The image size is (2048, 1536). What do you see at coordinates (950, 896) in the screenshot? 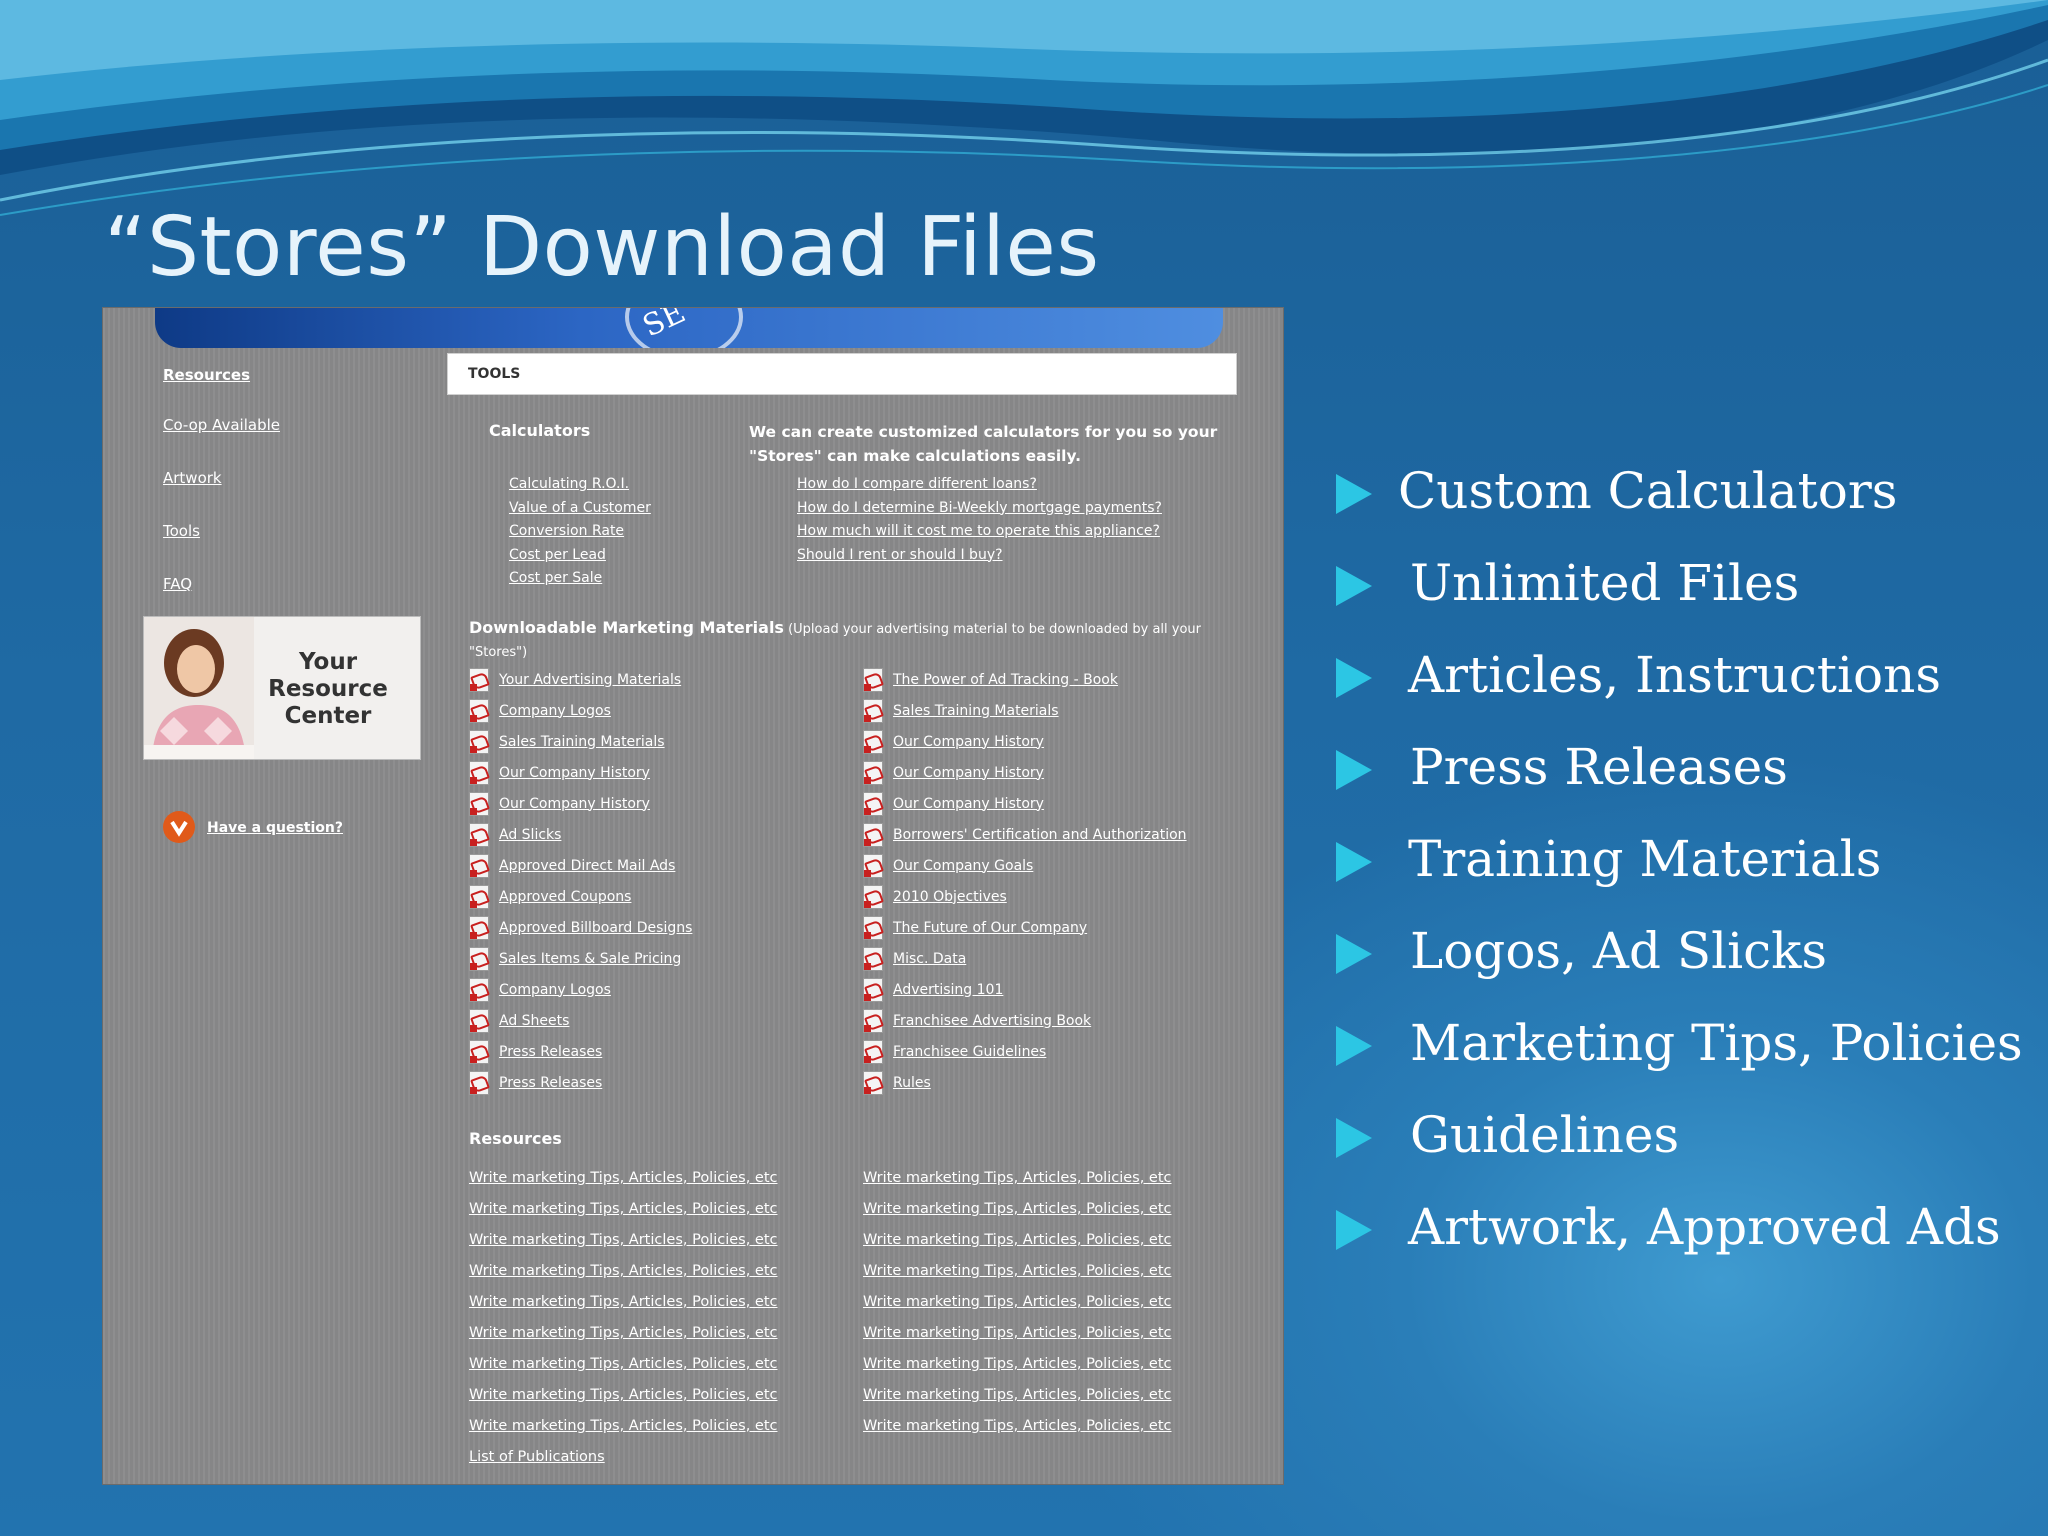
I see `file-link-label: 2010 Objectives` at bounding box center [950, 896].